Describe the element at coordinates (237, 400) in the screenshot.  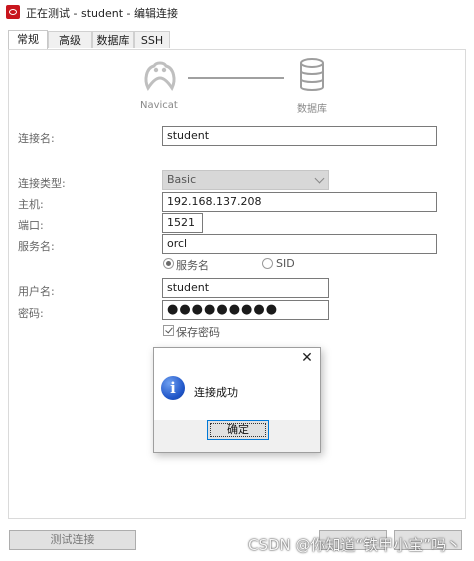
I see `success-dialog: ✕ 连接成功 确定` at that location.